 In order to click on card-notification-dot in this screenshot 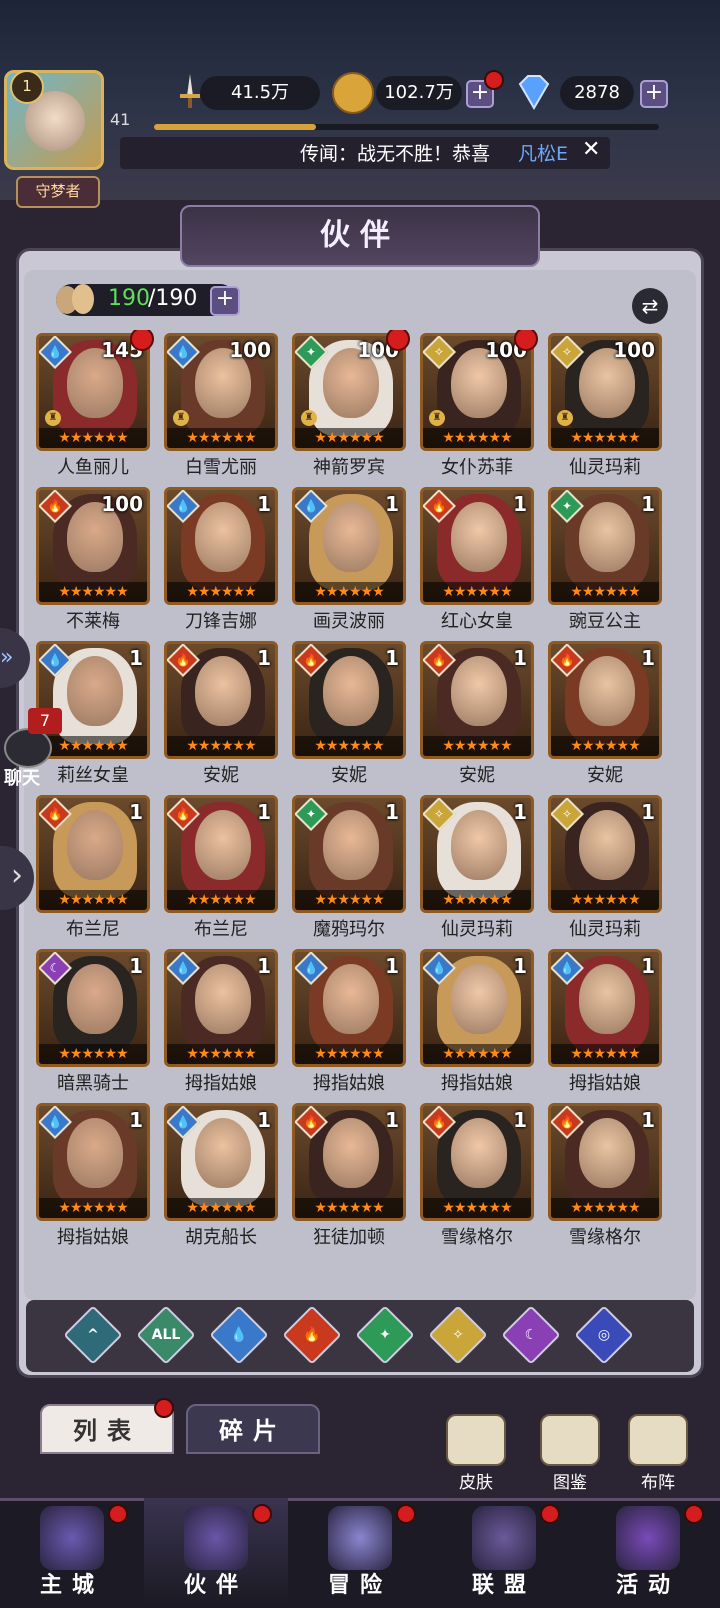, I will do `click(142, 340)`.